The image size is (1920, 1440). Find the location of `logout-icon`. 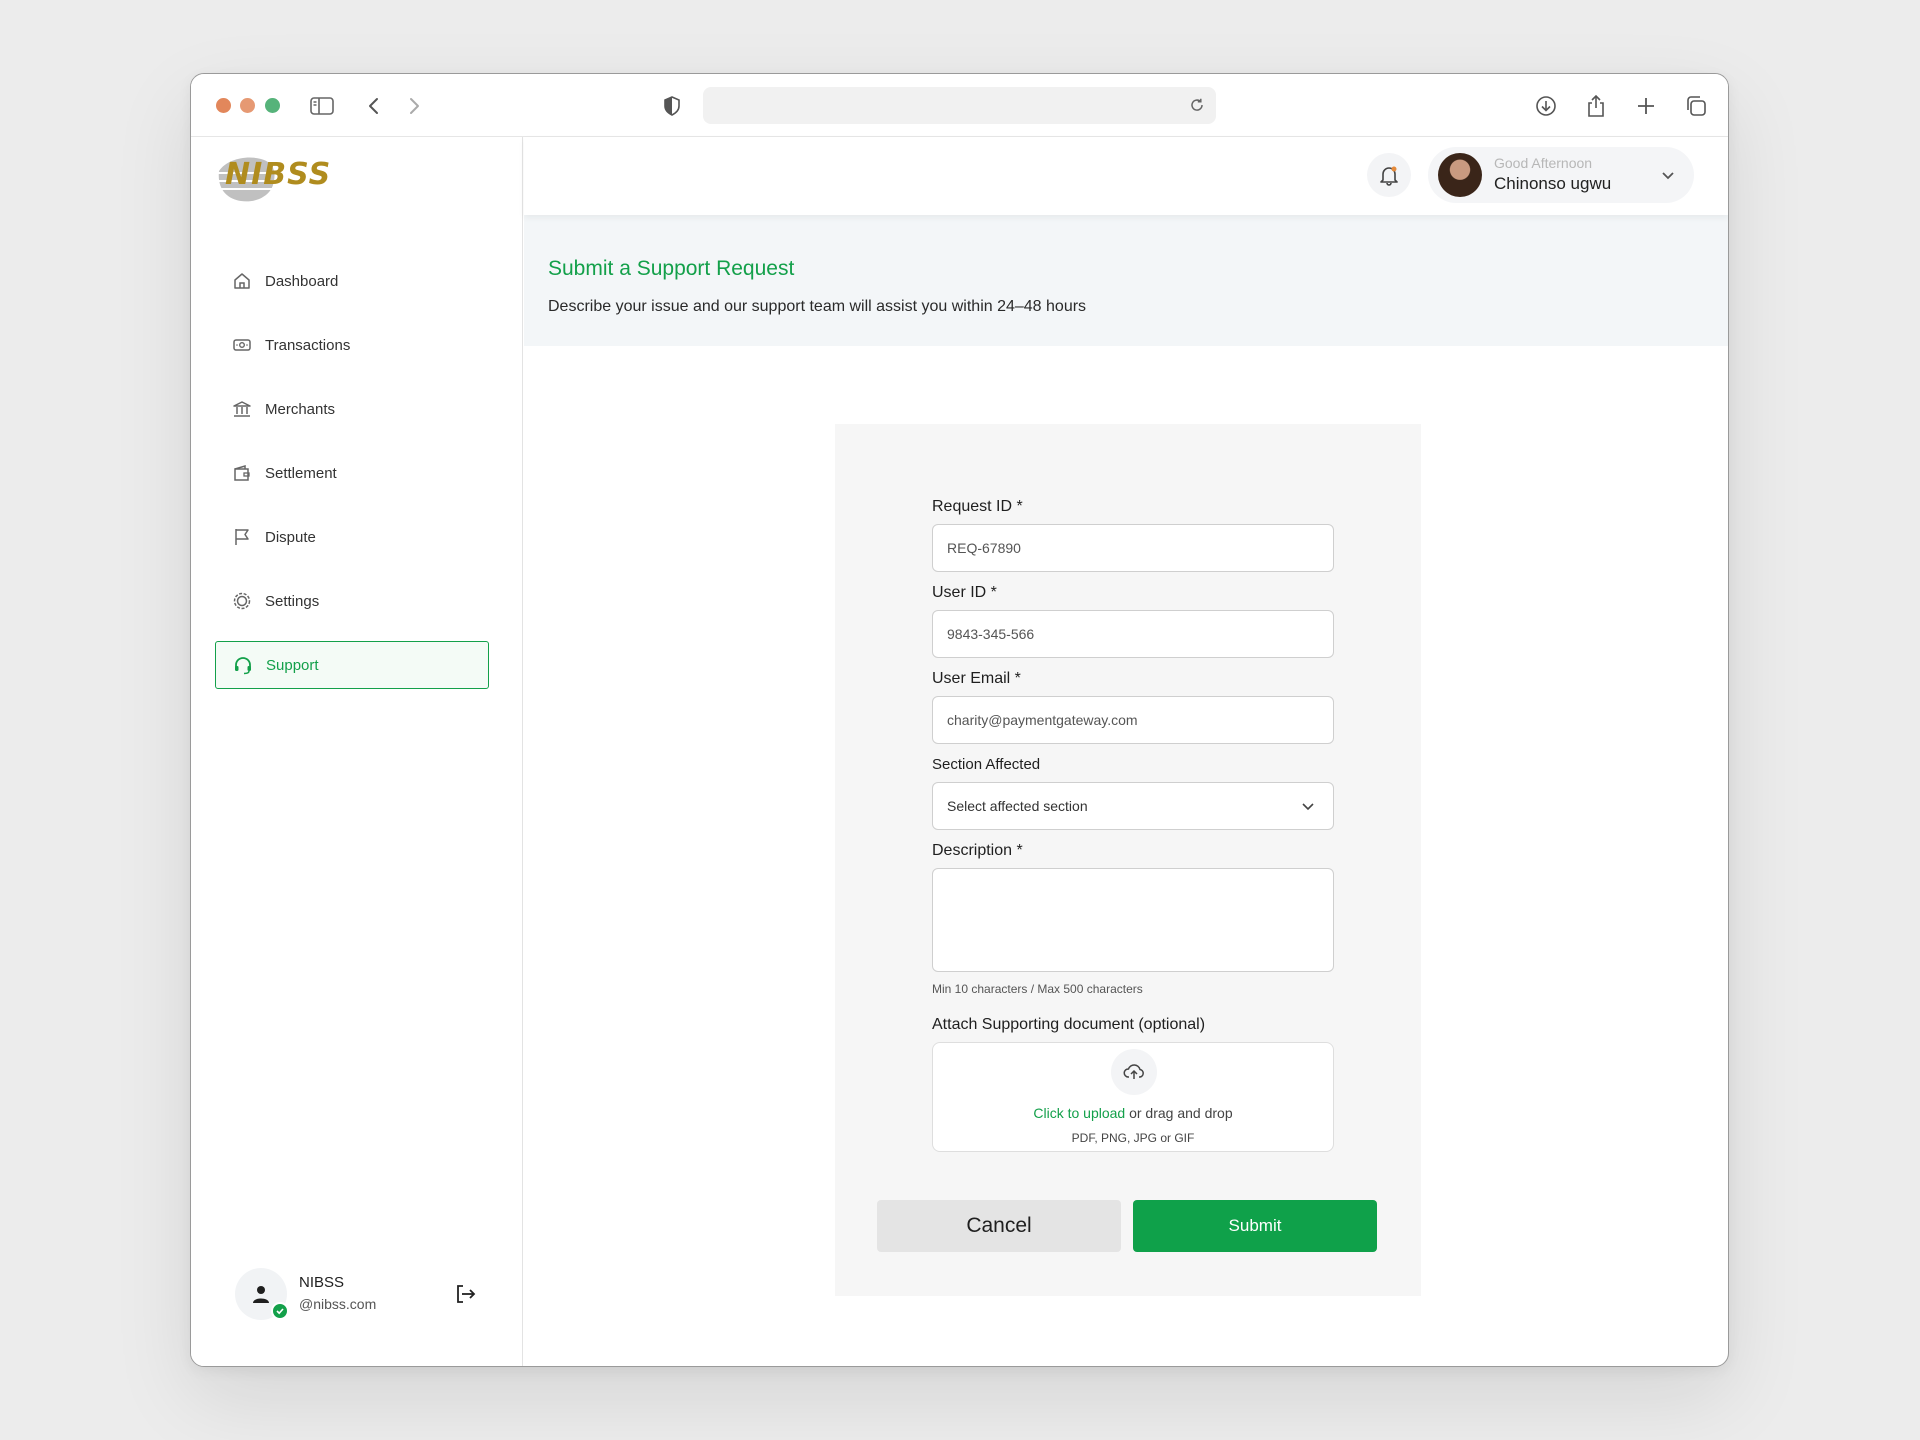

logout-icon is located at coordinates (465, 1294).